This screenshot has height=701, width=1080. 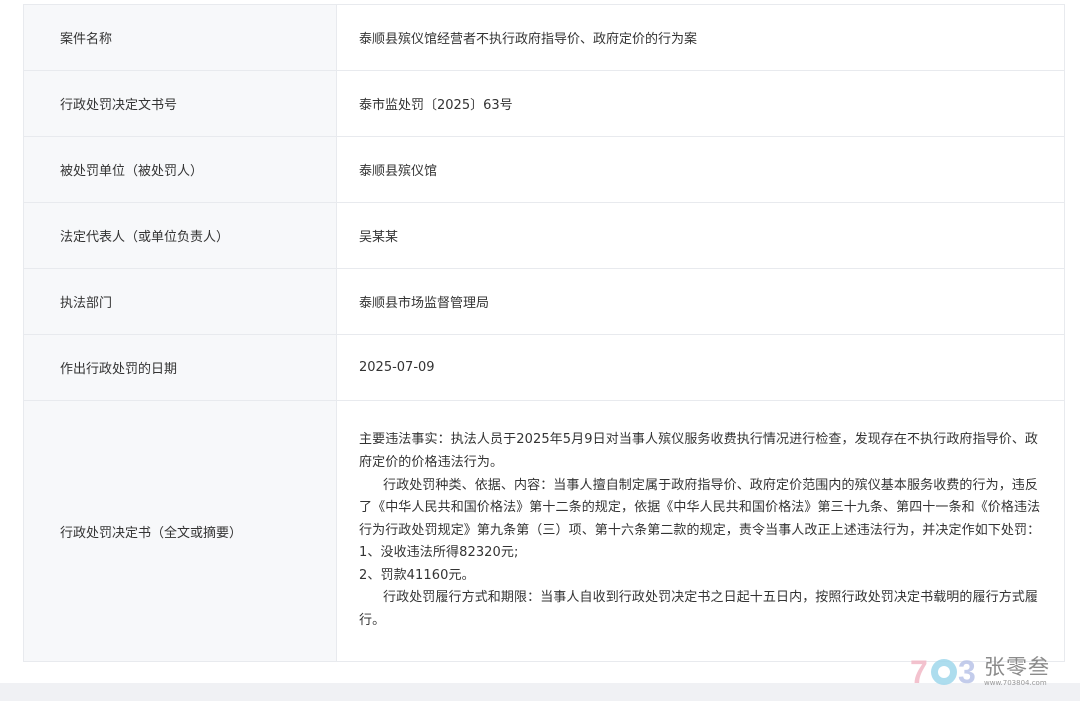 What do you see at coordinates (417, 575) in the screenshot?
I see `decision-paragraph: 2、罚款41160元。` at bounding box center [417, 575].